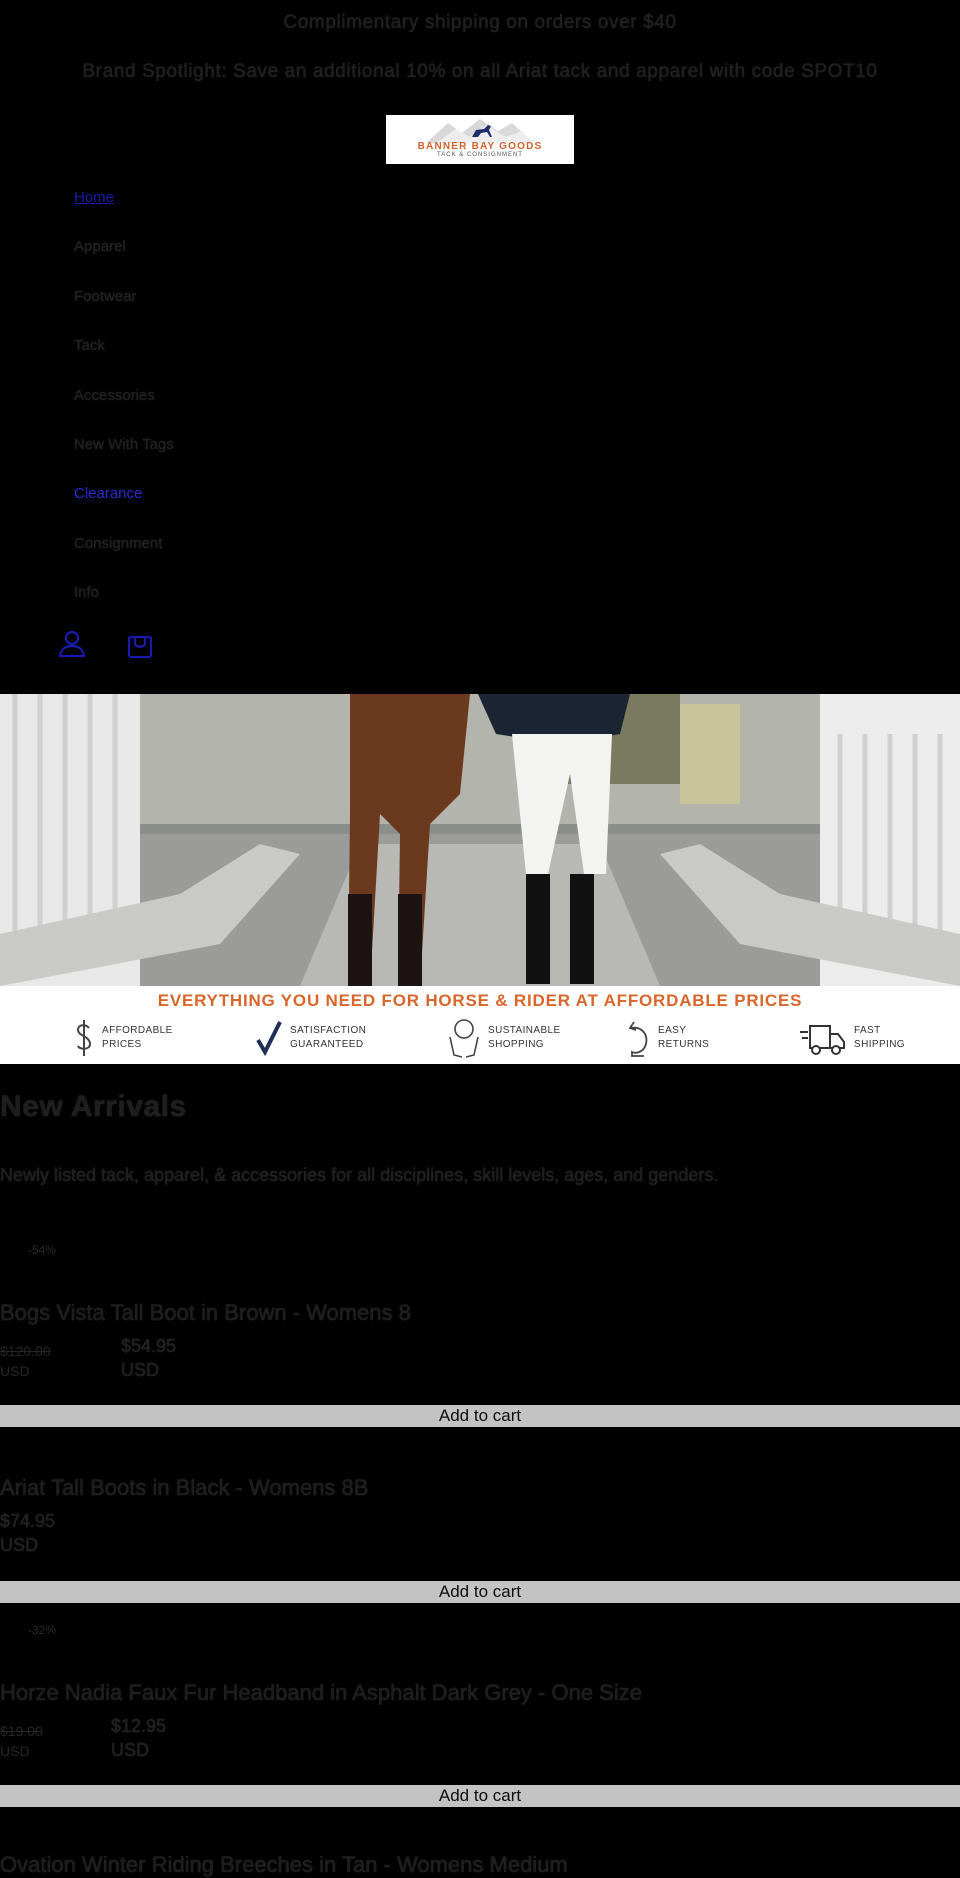  I want to click on feature-affordable-prices: AFFORDABLE PRICES, so click(123, 1038).